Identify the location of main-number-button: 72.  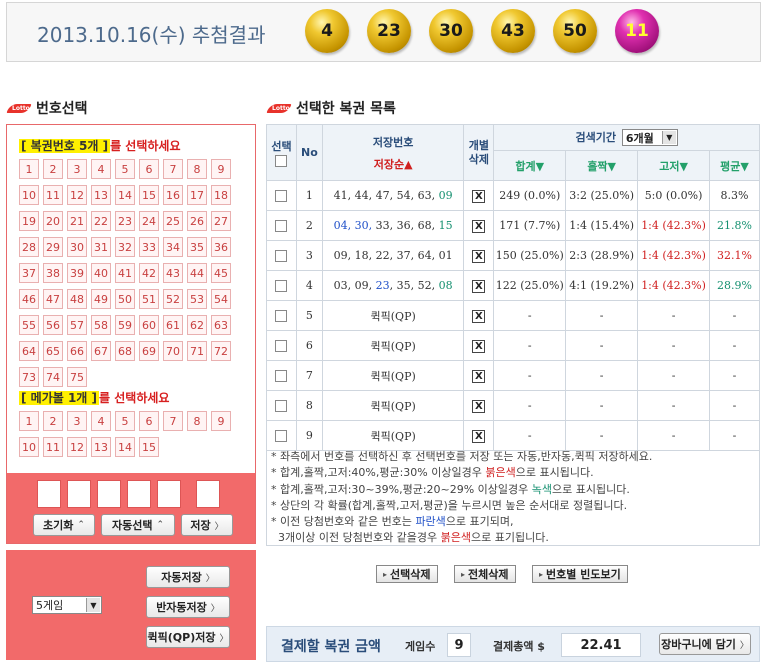
(221, 351).